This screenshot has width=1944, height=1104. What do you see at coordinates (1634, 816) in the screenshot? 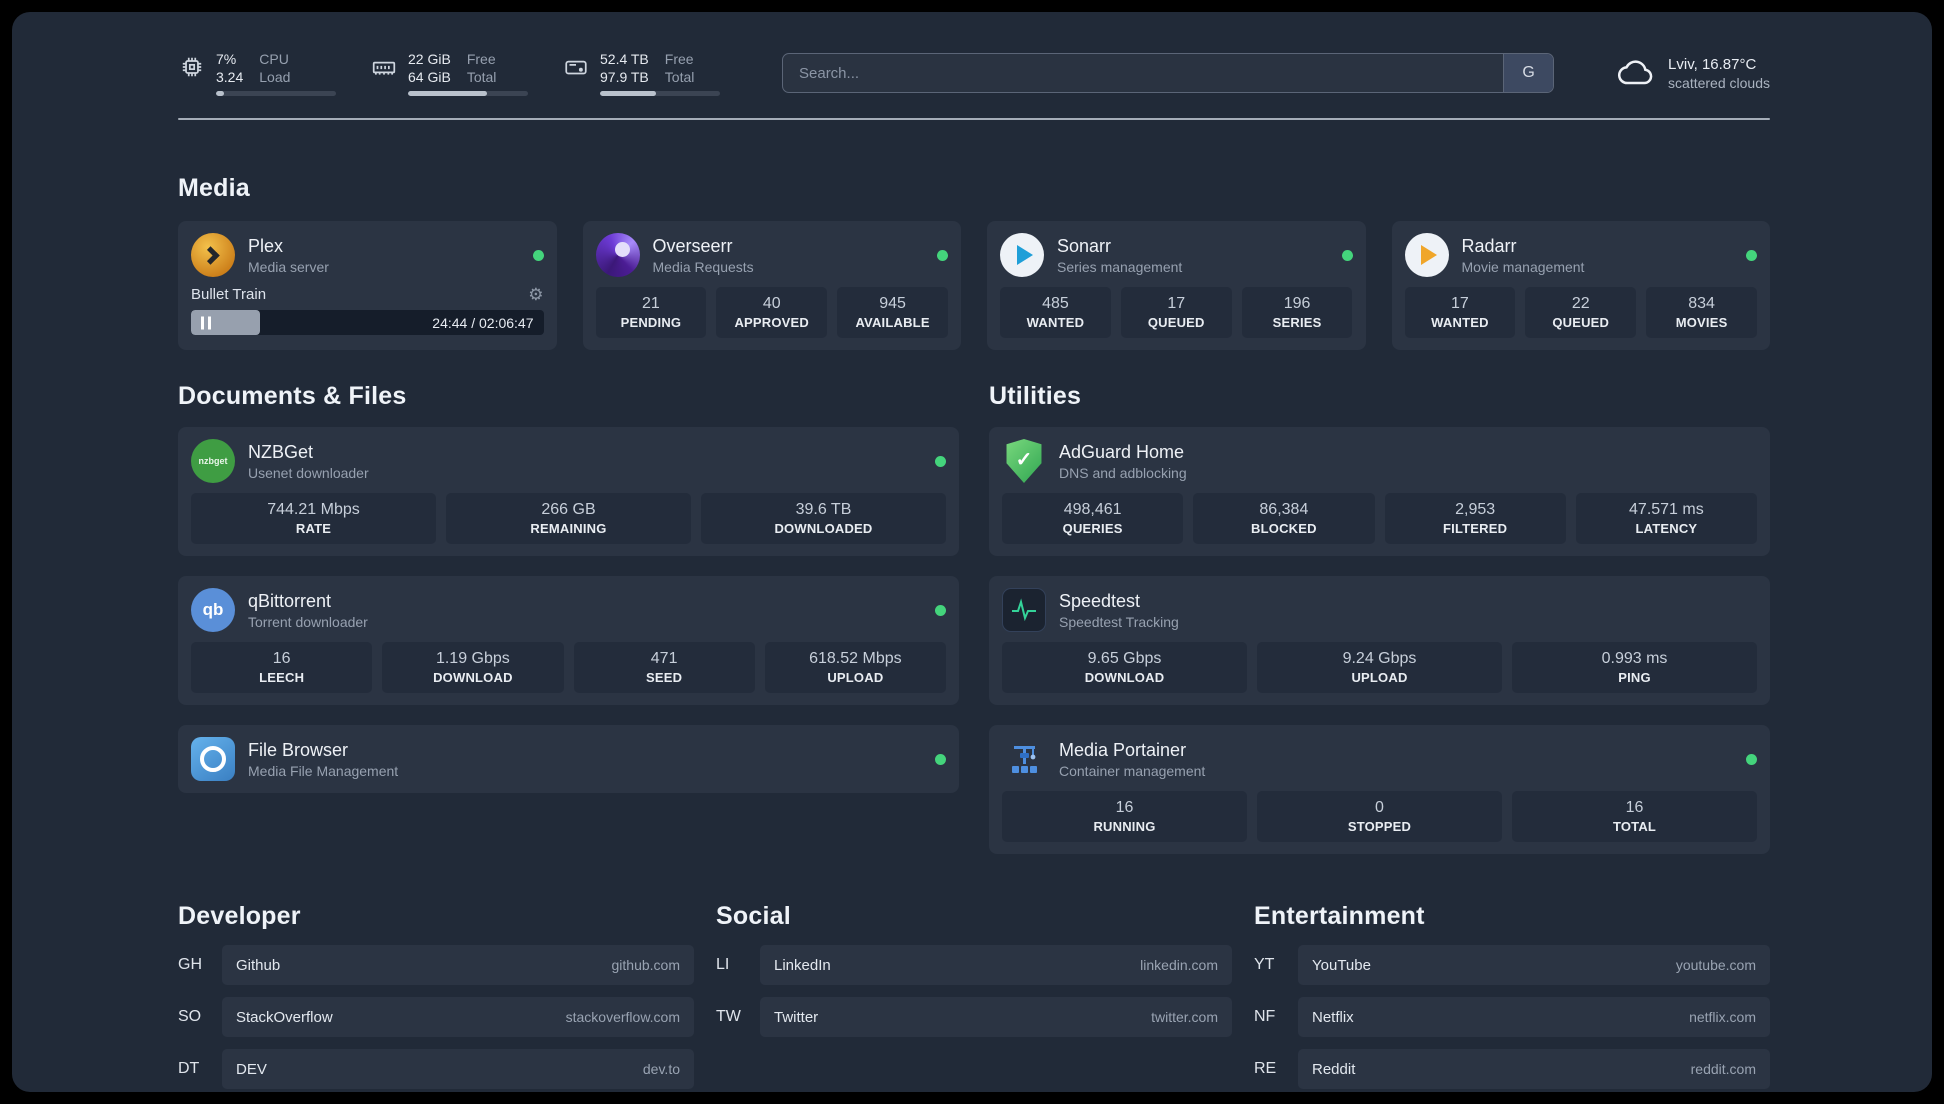
I see `stat-total: 16 TOTAL` at bounding box center [1634, 816].